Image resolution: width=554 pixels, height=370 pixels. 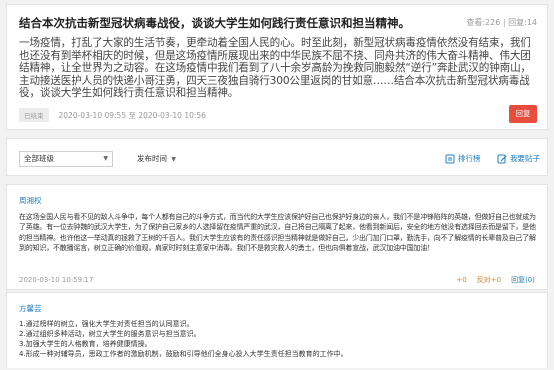 I want to click on sort-label: 发布时间, so click(x=152, y=158).